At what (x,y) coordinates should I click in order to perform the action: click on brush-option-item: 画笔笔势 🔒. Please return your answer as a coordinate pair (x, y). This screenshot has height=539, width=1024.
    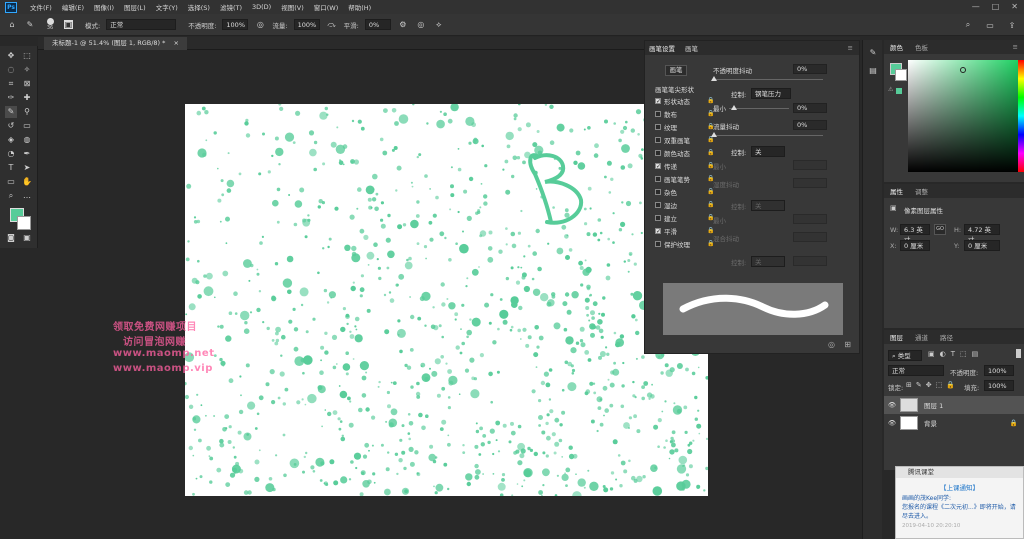
    Looking at the image, I should click on (684, 178).